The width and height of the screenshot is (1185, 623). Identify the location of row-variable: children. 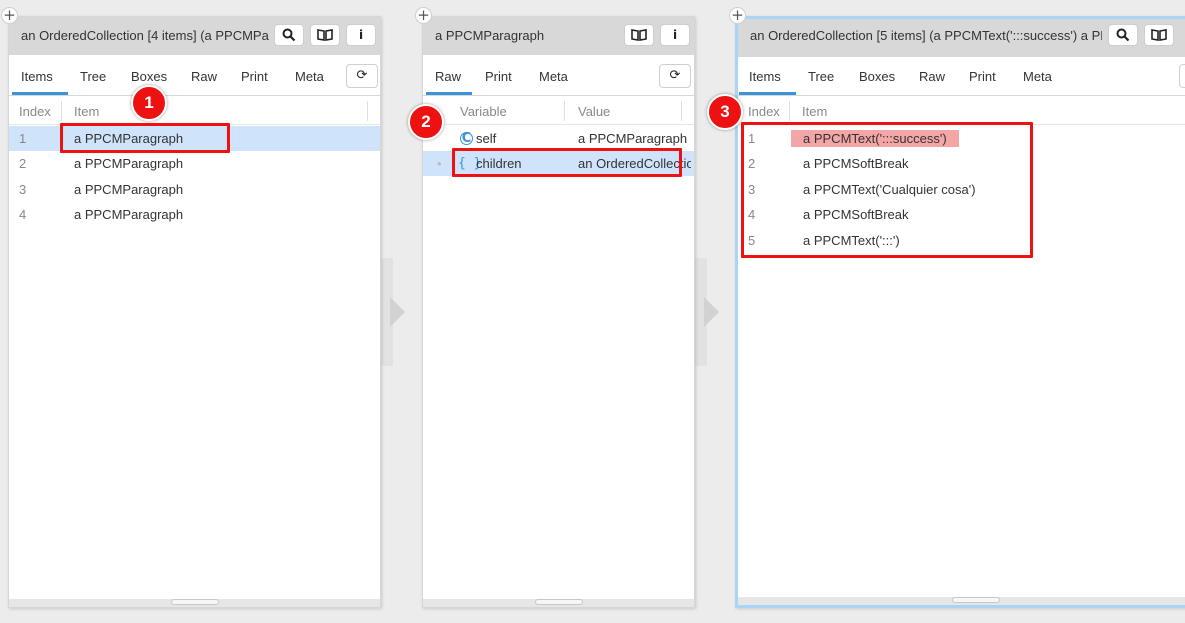
(499, 163).